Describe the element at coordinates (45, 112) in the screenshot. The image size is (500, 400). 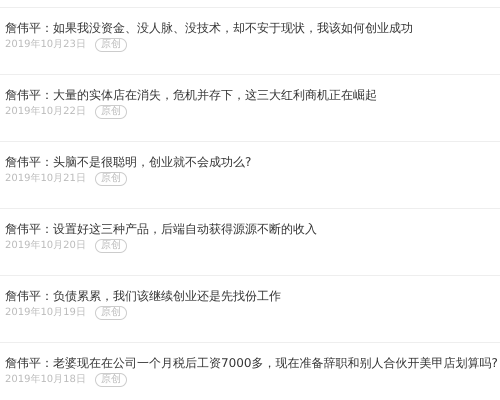
I see `article-date: 2019年10月22日` at that location.